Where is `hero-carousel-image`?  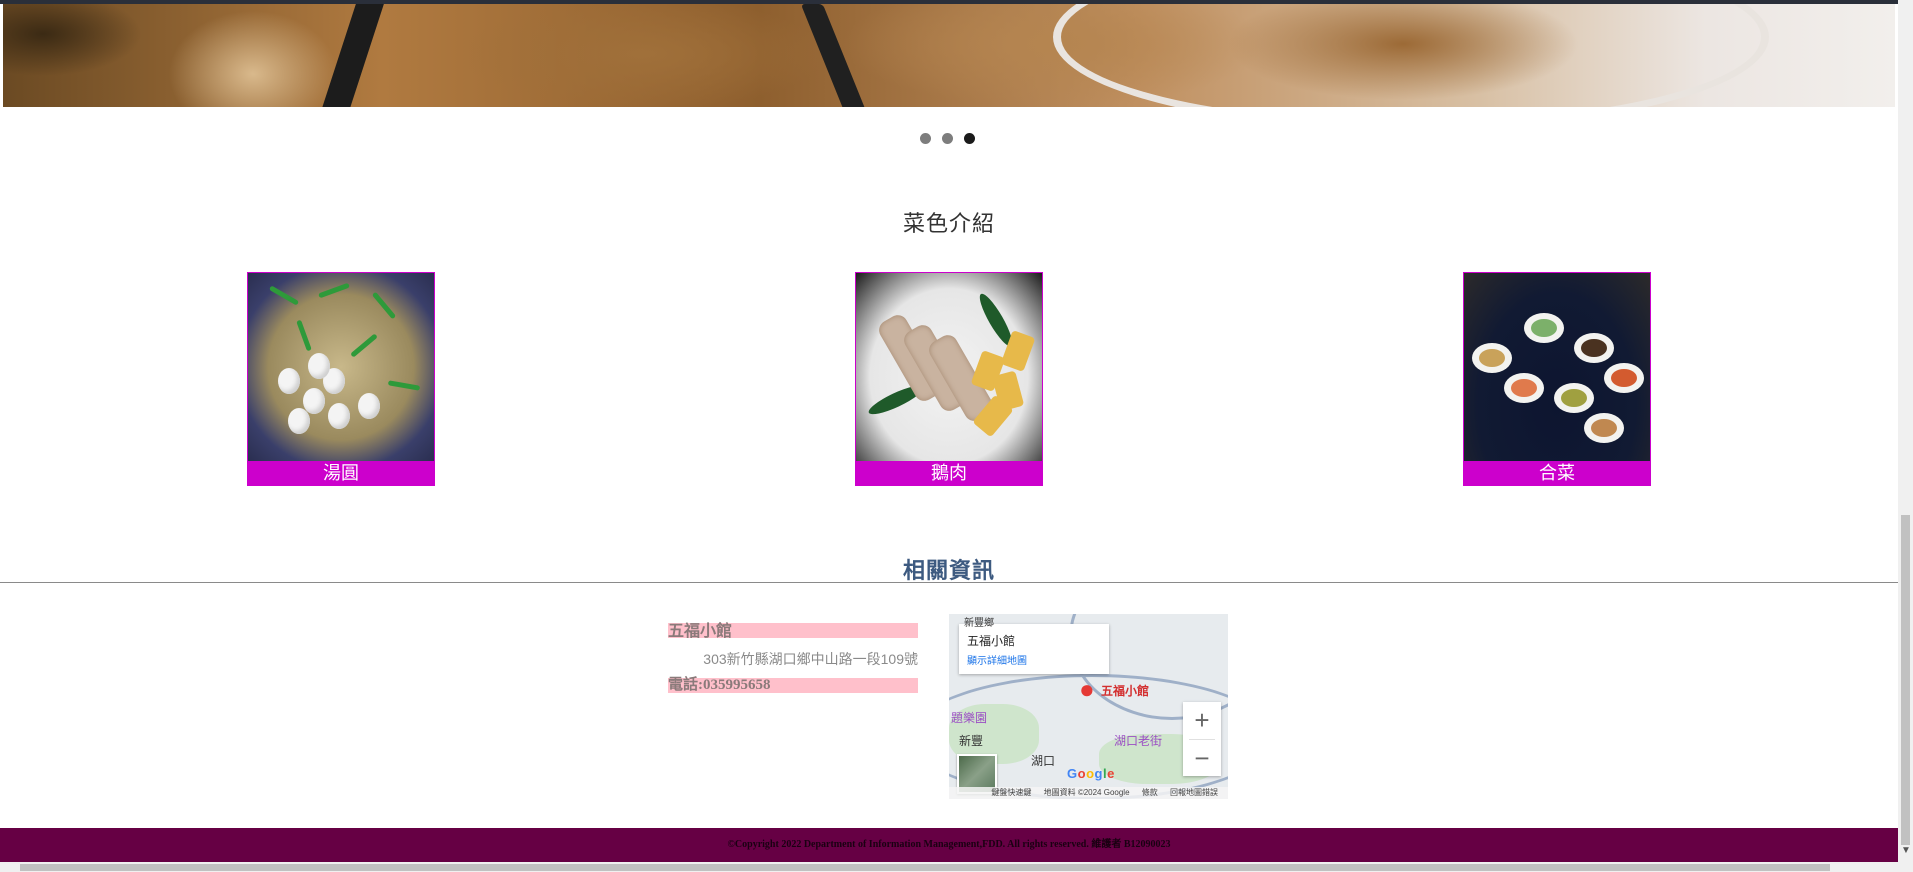
hero-carousel-image is located at coordinates (949, 55).